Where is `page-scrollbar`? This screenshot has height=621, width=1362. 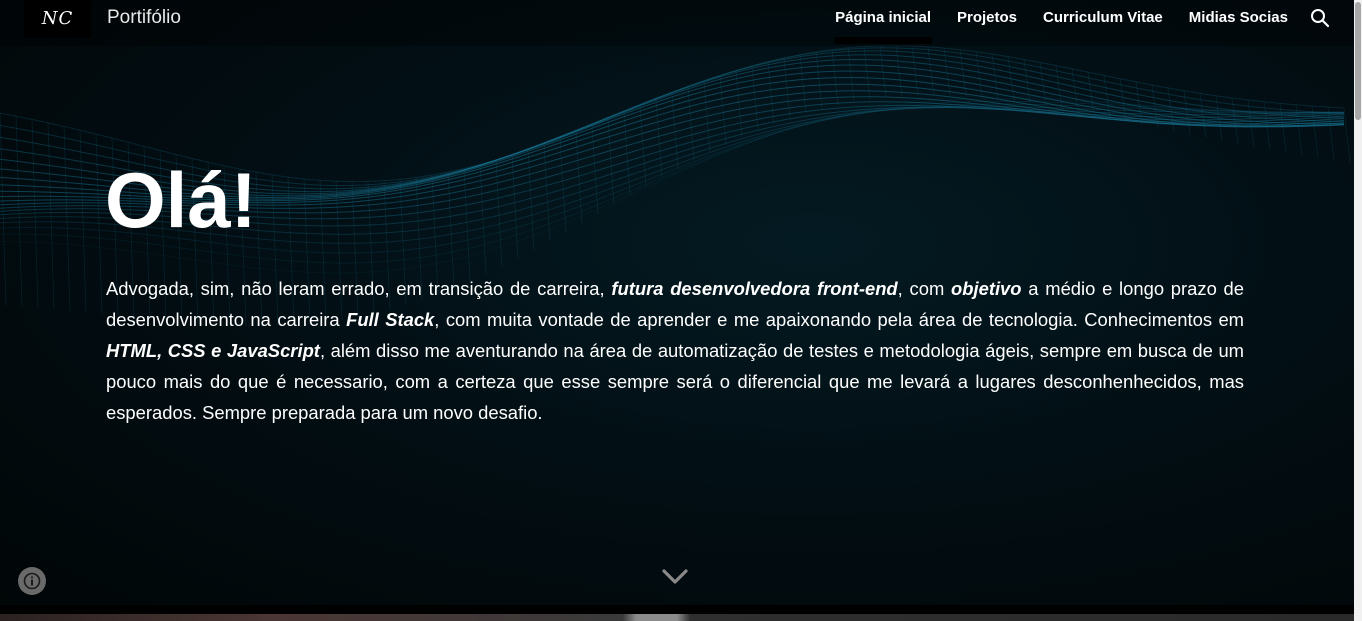 page-scrollbar is located at coordinates (1358, 310).